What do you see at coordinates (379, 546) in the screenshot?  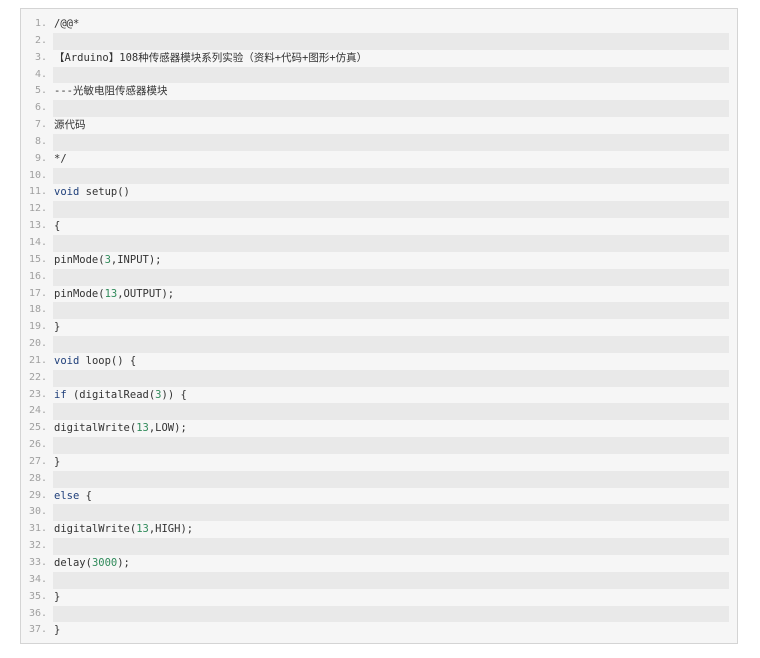 I see `code-line: 32.` at bounding box center [379, 546].